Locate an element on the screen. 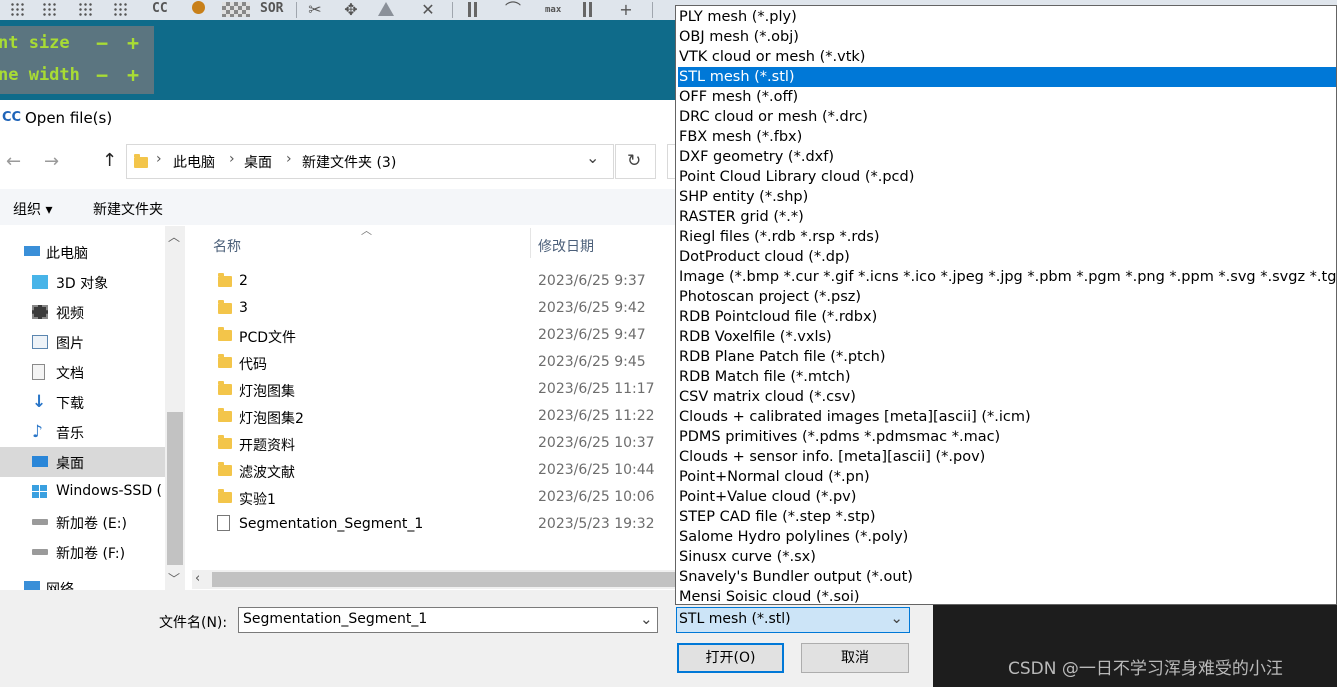 The width and height of the screenshot is (1337, 687). horizontal-scrollbar-thumb is located at coordinates (444, 579).